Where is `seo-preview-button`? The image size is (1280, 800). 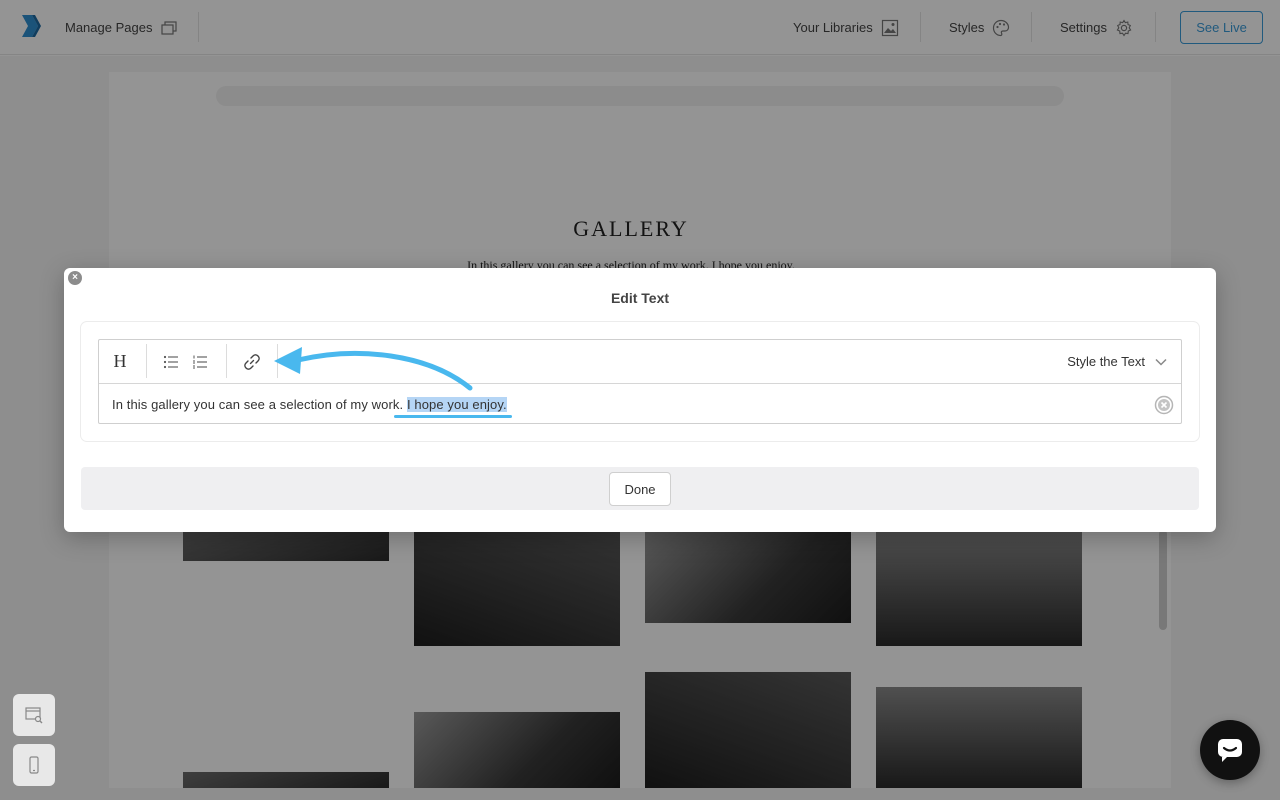
seo-preview-button is located at coordinates (34, 715).